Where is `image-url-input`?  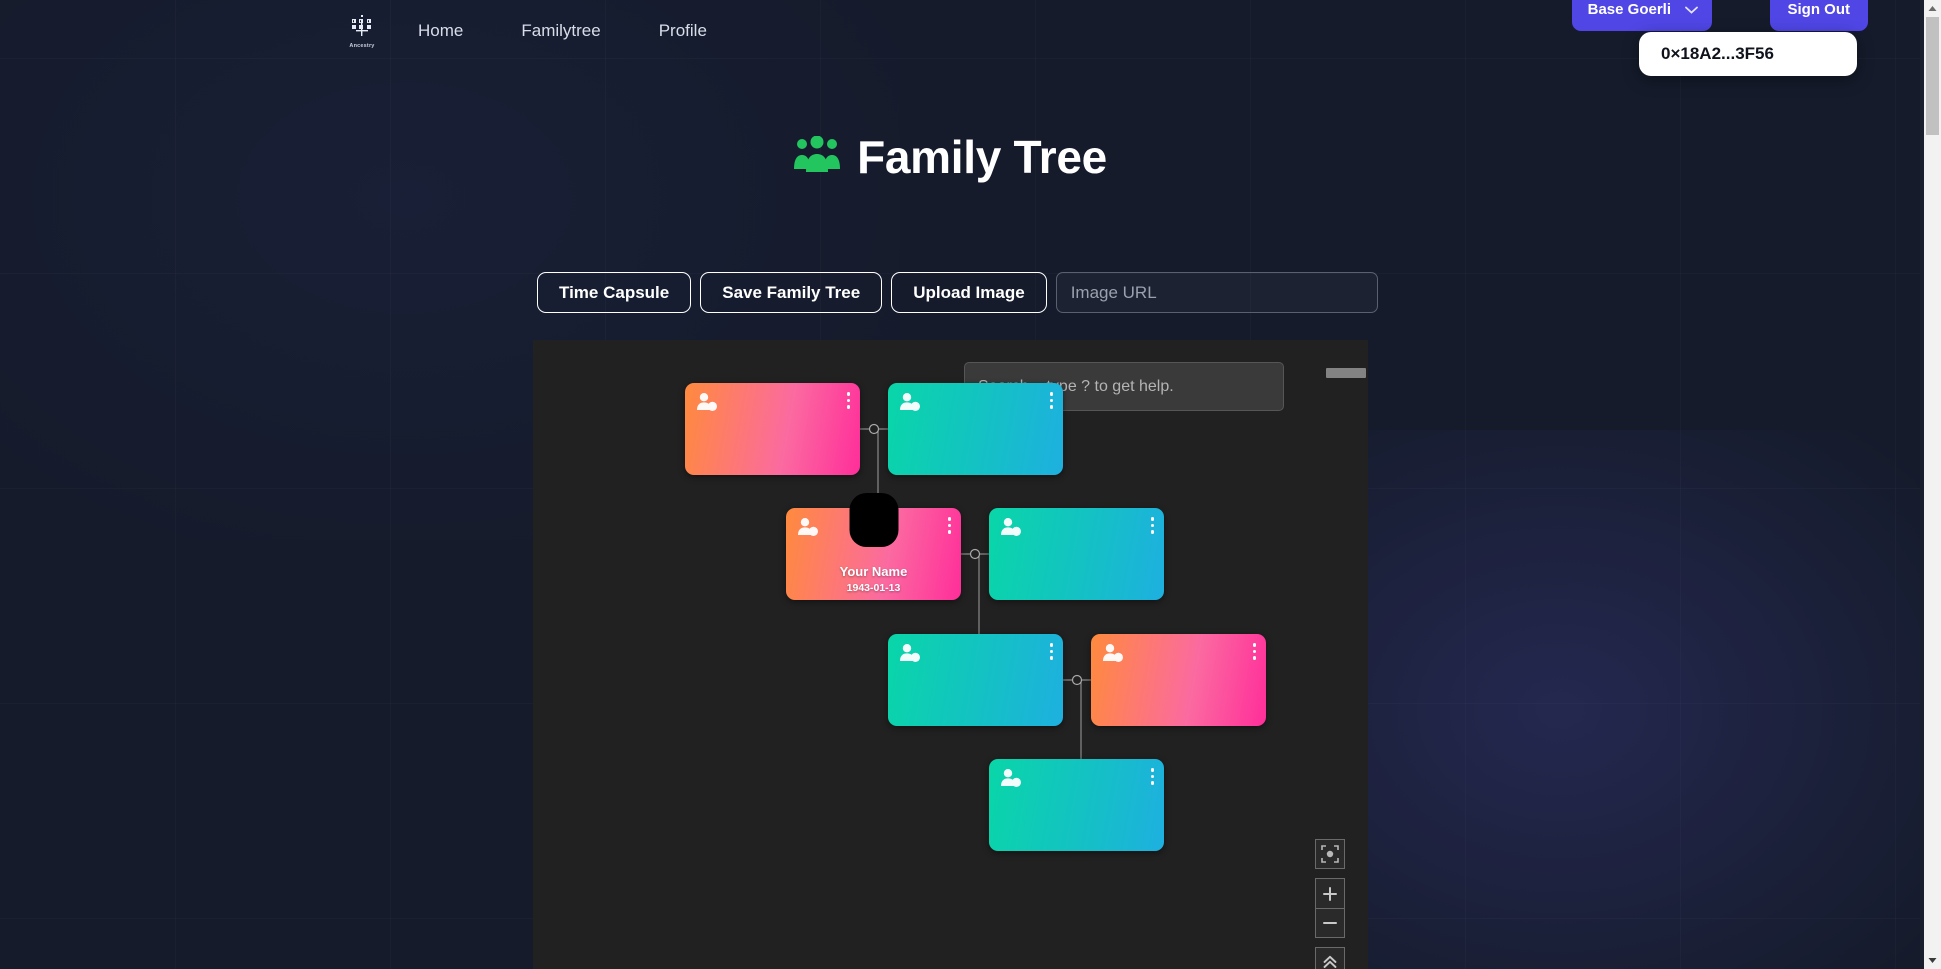
image-url-input is located at coordinates (1216, 292).